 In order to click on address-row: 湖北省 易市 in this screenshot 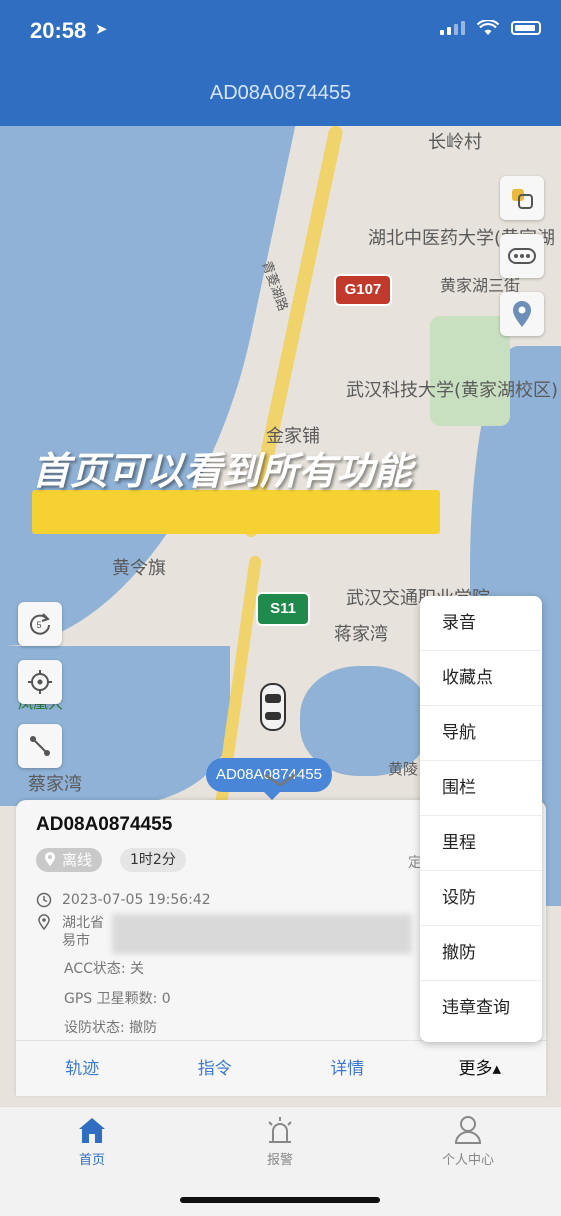, I will do `click(70, 932)`.